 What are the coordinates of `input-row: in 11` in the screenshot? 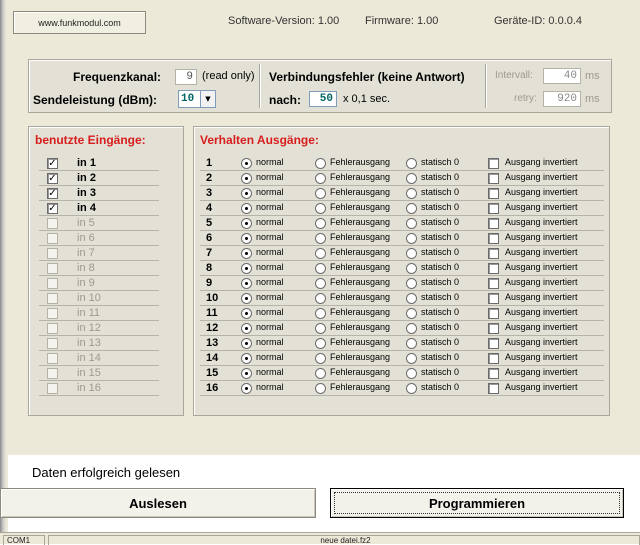 It's located at (99, 313).